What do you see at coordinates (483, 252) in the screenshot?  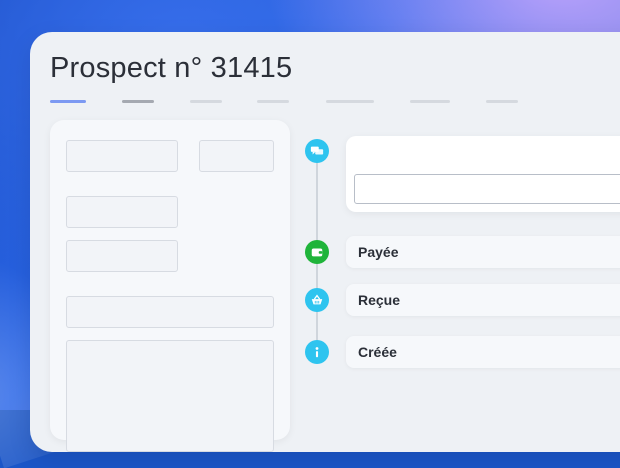 I see `timeline-row-paid: Payée` at bounding box center [483, 252].